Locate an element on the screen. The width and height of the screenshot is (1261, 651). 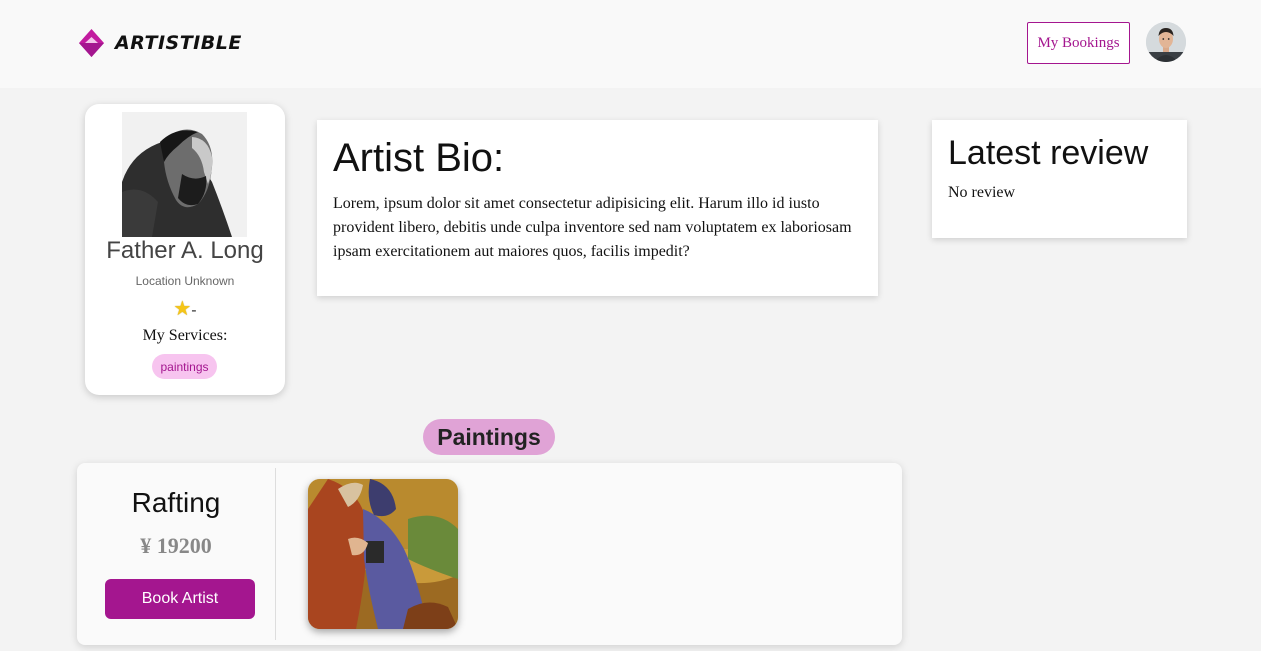
artist-rating: ★- is located at coordinates (185, 308).